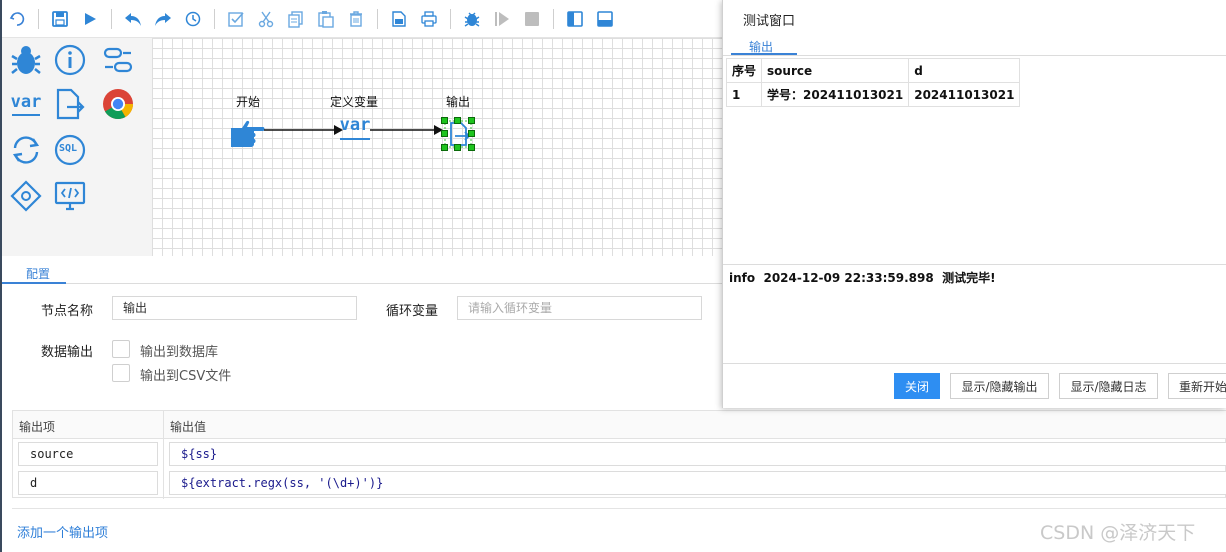 The width and height of the screenshot is (1226, 552). Describe the element at coordinates (354, 102) in the screenshot. I see `node-label-define-var: 定义变量` at that location.